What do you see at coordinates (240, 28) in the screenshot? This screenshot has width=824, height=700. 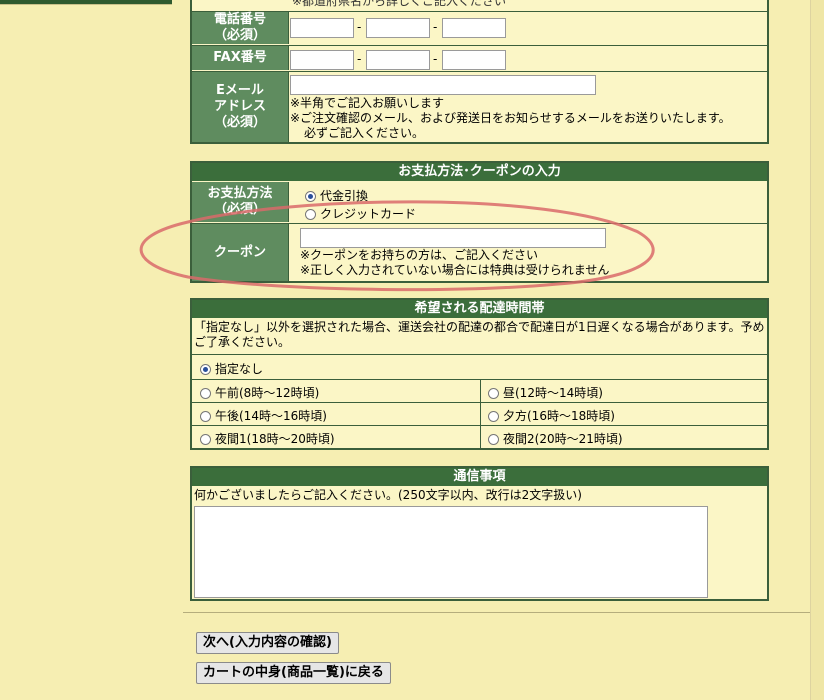 I see `phone-label: 電話番号 （必須）` at bounding box center [240, 28].